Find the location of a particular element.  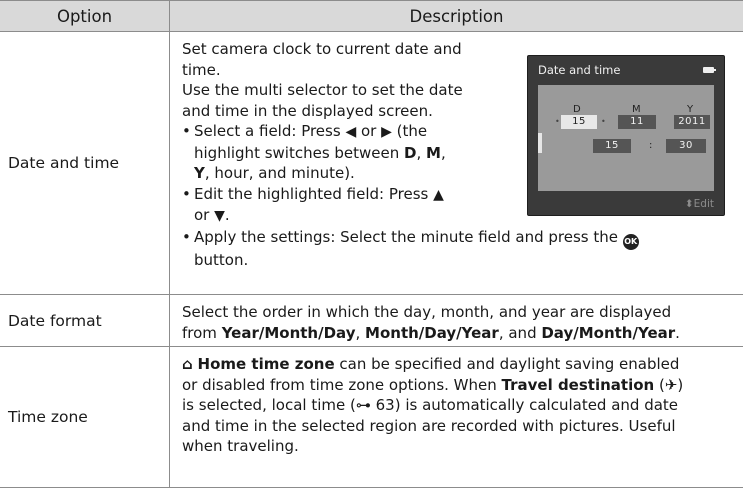

desc-line: Use the multi selector to set the date is located at coordinates (322, 90).